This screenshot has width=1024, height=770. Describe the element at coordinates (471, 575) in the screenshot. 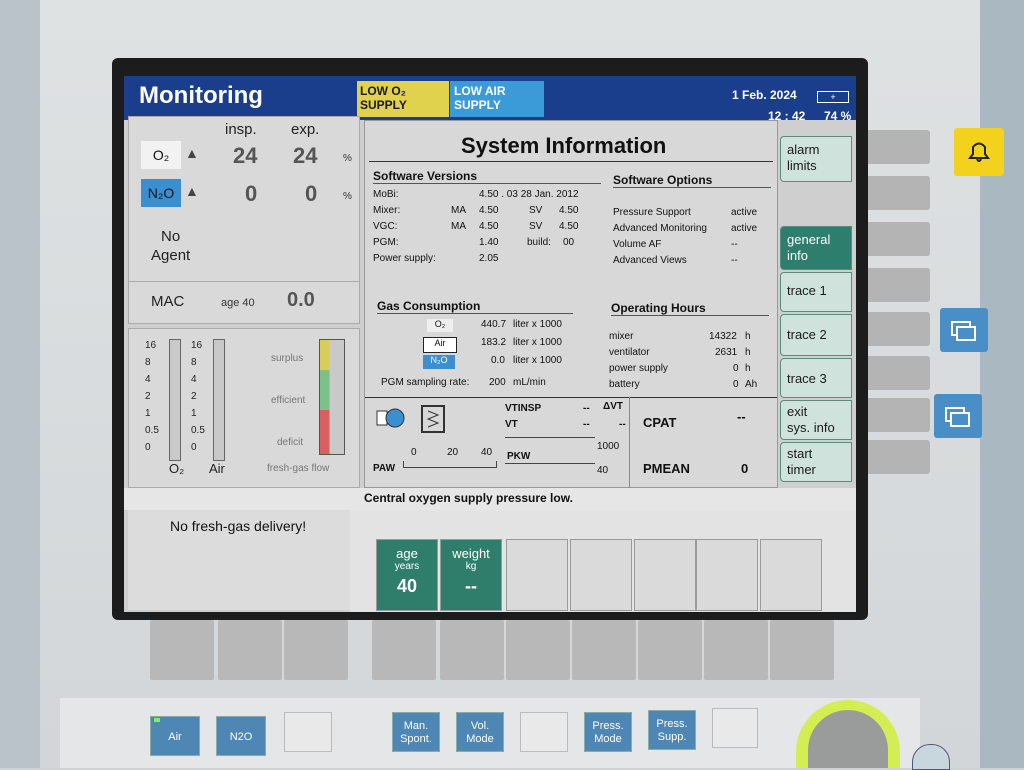

I see `weight-button: weight kg --` at that location.